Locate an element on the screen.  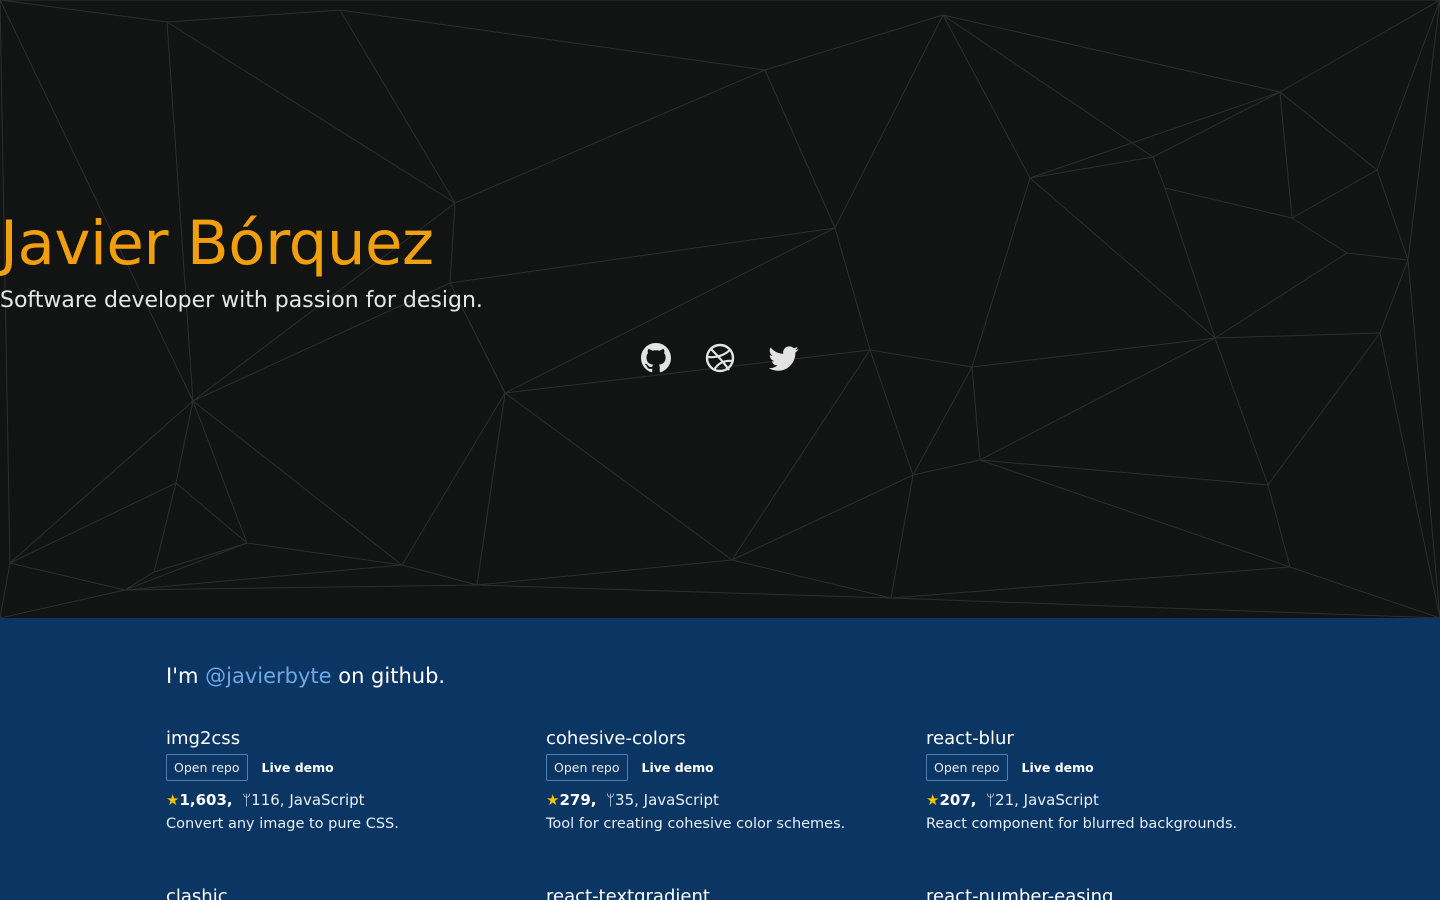
repo-stats: ★207, ᛘ21, JavaScript is located at coordinates (1106, 800).